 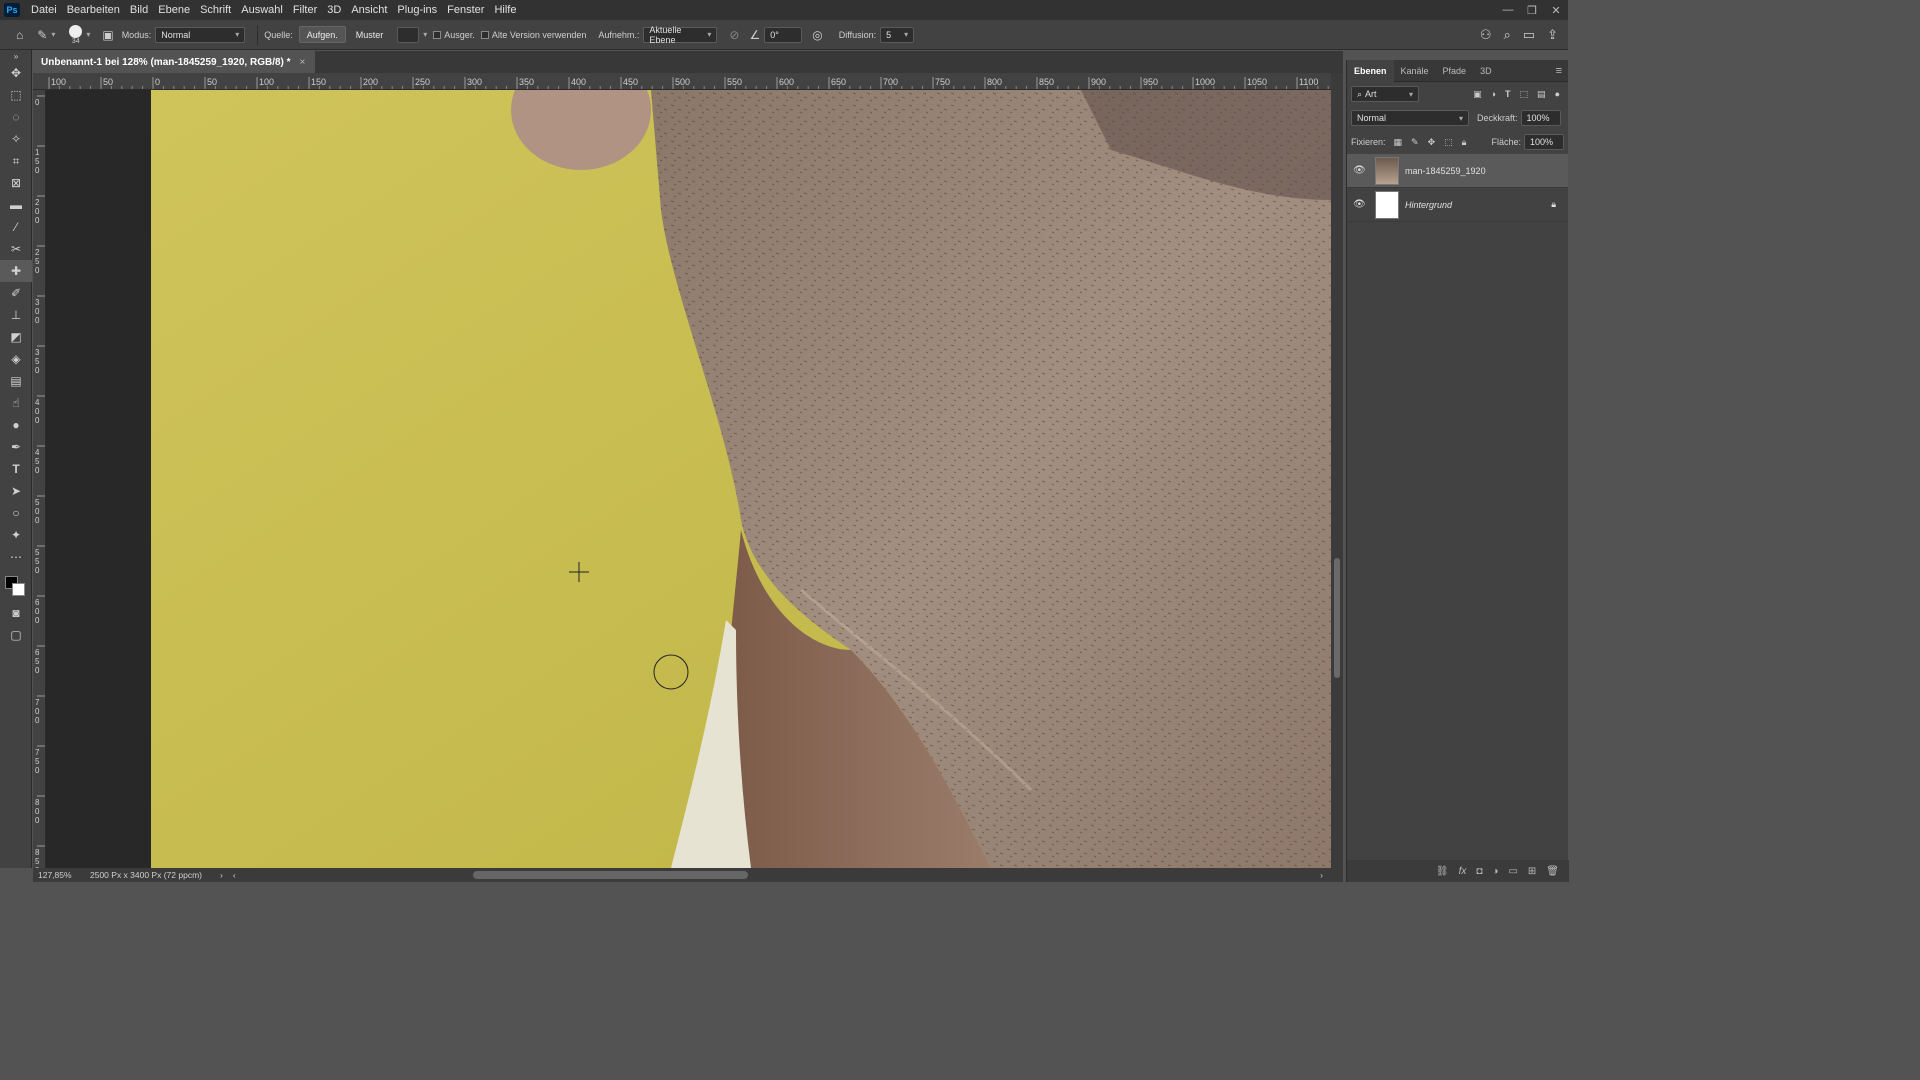 I want to click on angle-field: 0°, so click(x=783, y=34).